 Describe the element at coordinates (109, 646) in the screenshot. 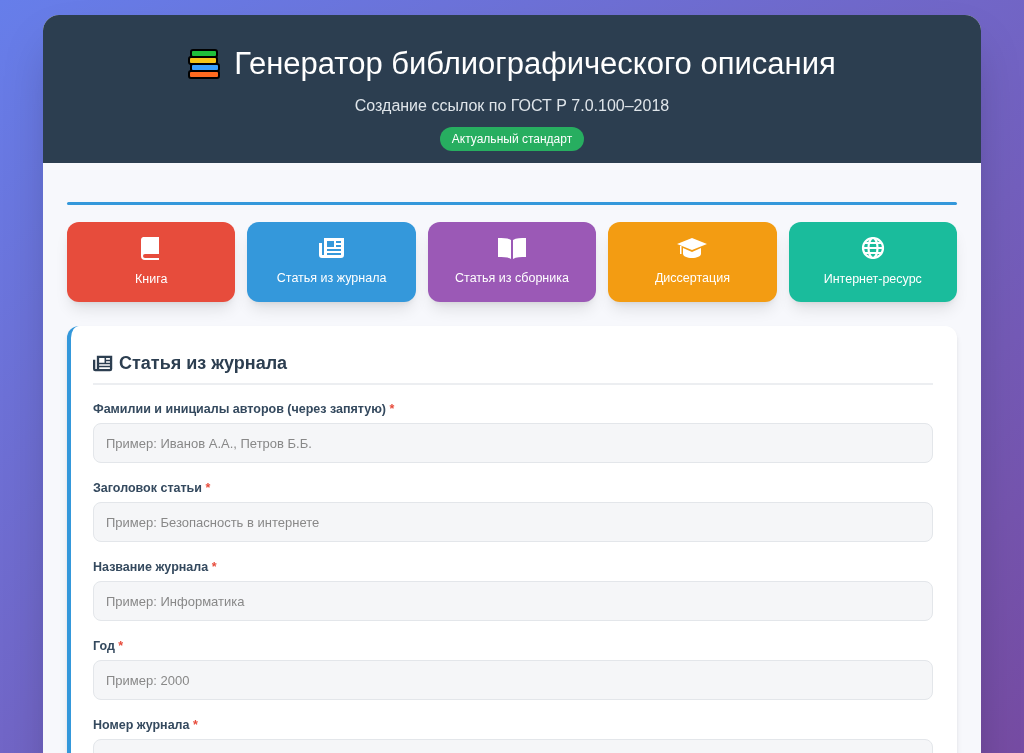

I see `field-label: Год *` at that location.